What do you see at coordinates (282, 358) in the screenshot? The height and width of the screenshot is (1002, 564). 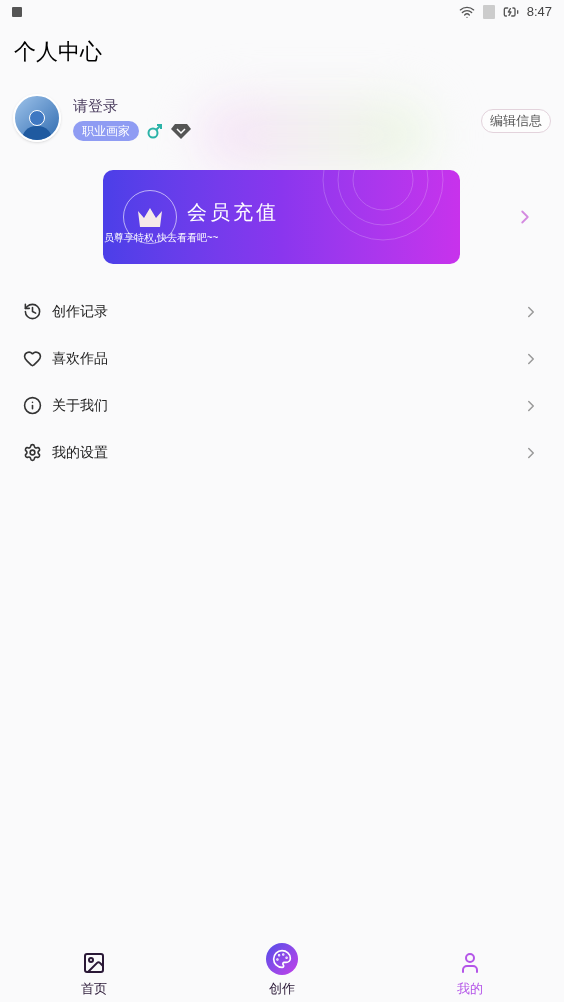 I see `menu-item: 喜欢作品` at bounding box center [282, 358].